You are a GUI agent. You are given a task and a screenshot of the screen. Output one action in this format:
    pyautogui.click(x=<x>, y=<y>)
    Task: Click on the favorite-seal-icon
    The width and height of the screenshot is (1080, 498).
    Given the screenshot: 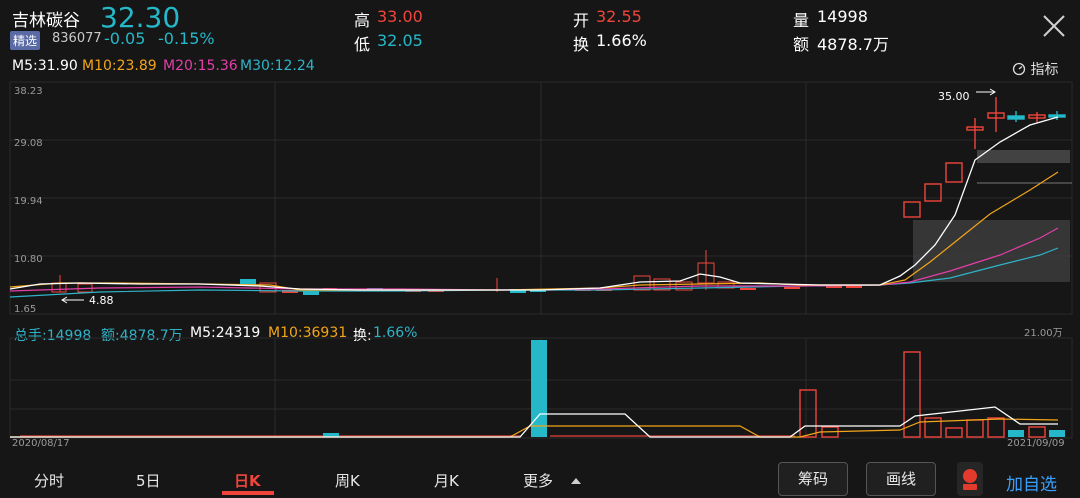 What is the action you would take?
    pyautogui.click(x=970, y=479)
    